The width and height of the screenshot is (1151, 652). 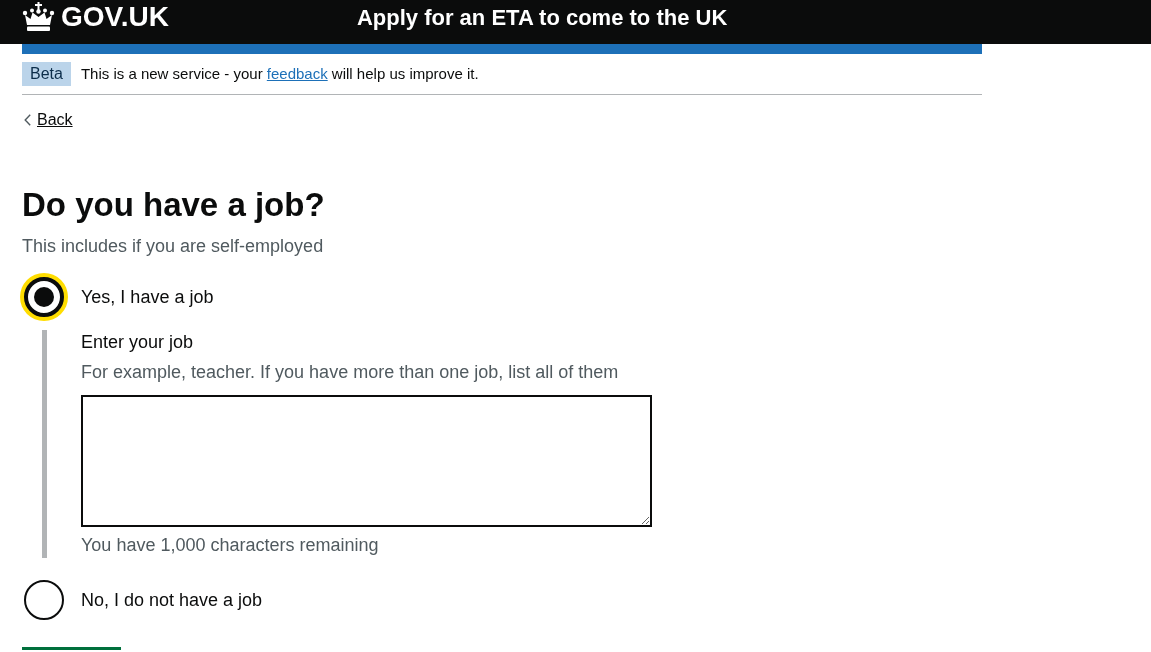 I want to click on field-label: Enter your job, so click(x=137, y=342).